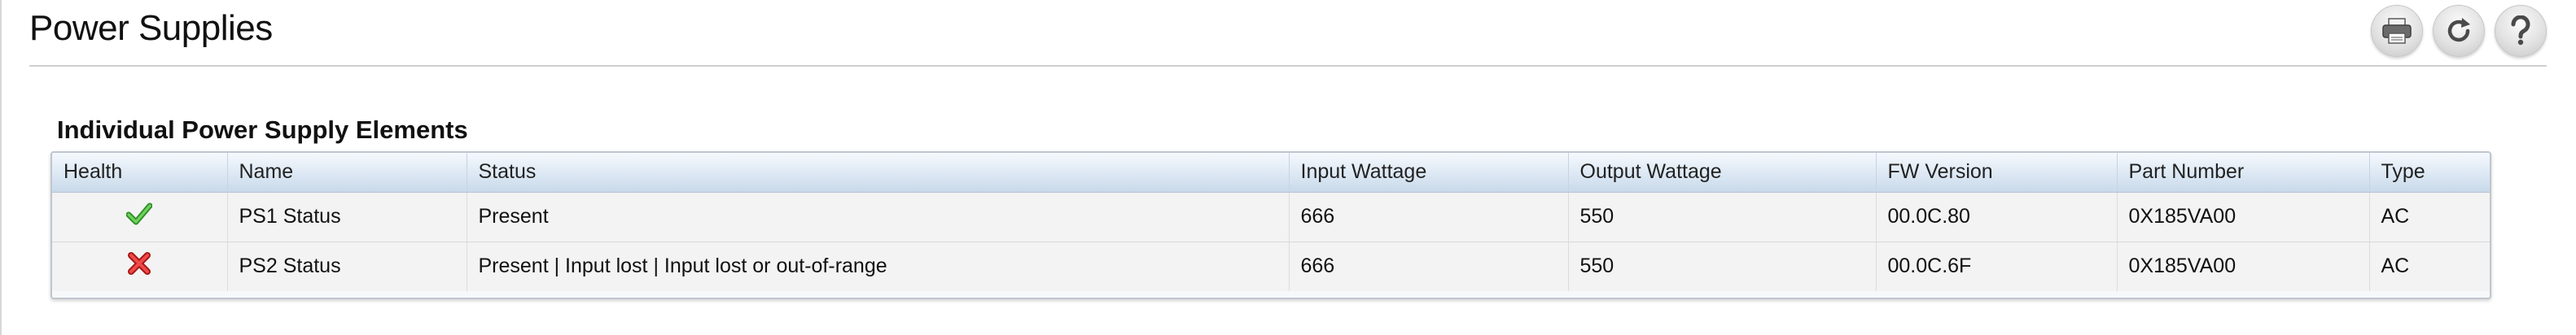 This screenshot has width=2576, height=335. I want to click on refresh-icon, so click(2458, 31).